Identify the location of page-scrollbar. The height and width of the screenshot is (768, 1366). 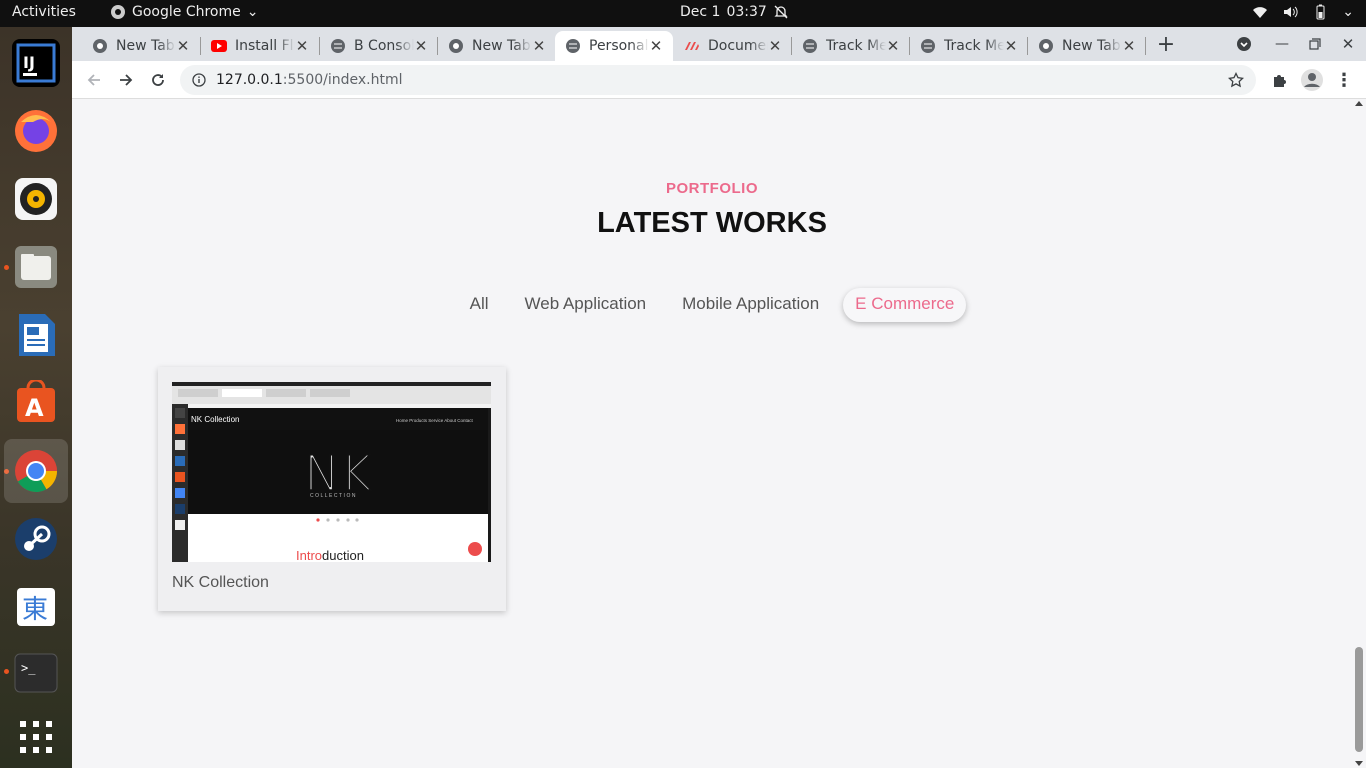
(1359, 433).